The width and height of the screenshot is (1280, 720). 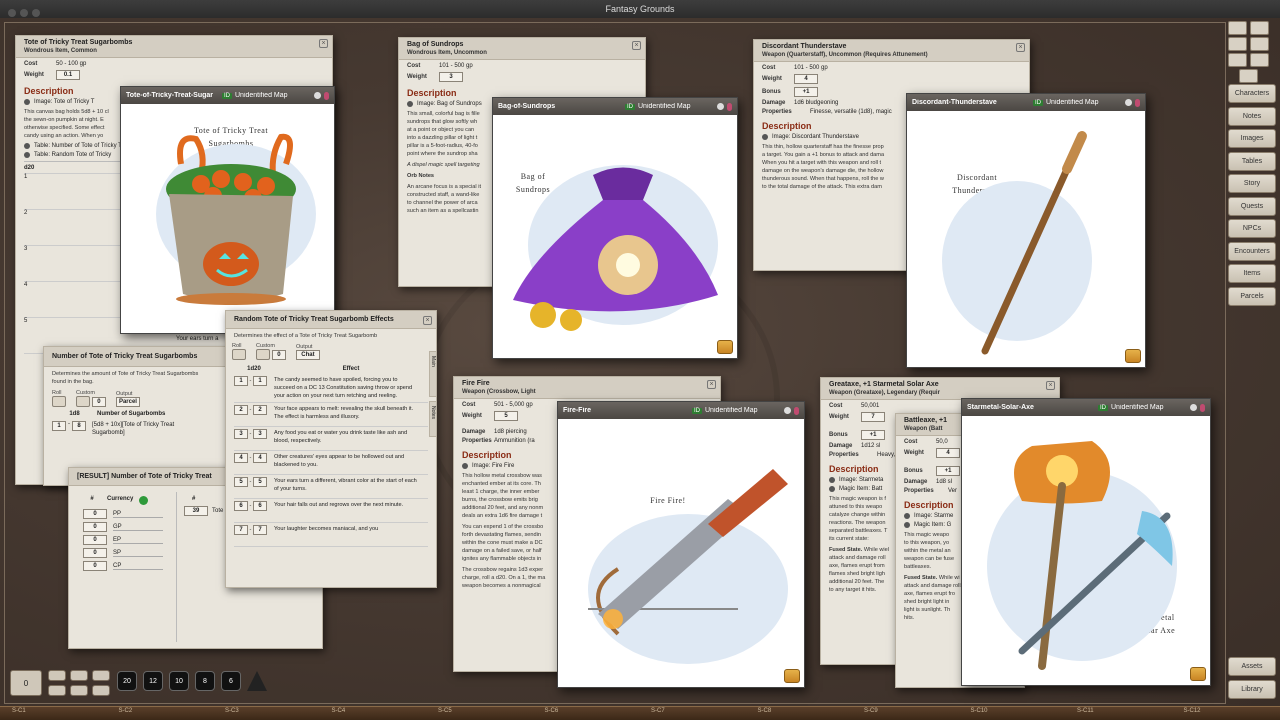 I want to click on cost-value: 50,0, so click(x=942, y=442).